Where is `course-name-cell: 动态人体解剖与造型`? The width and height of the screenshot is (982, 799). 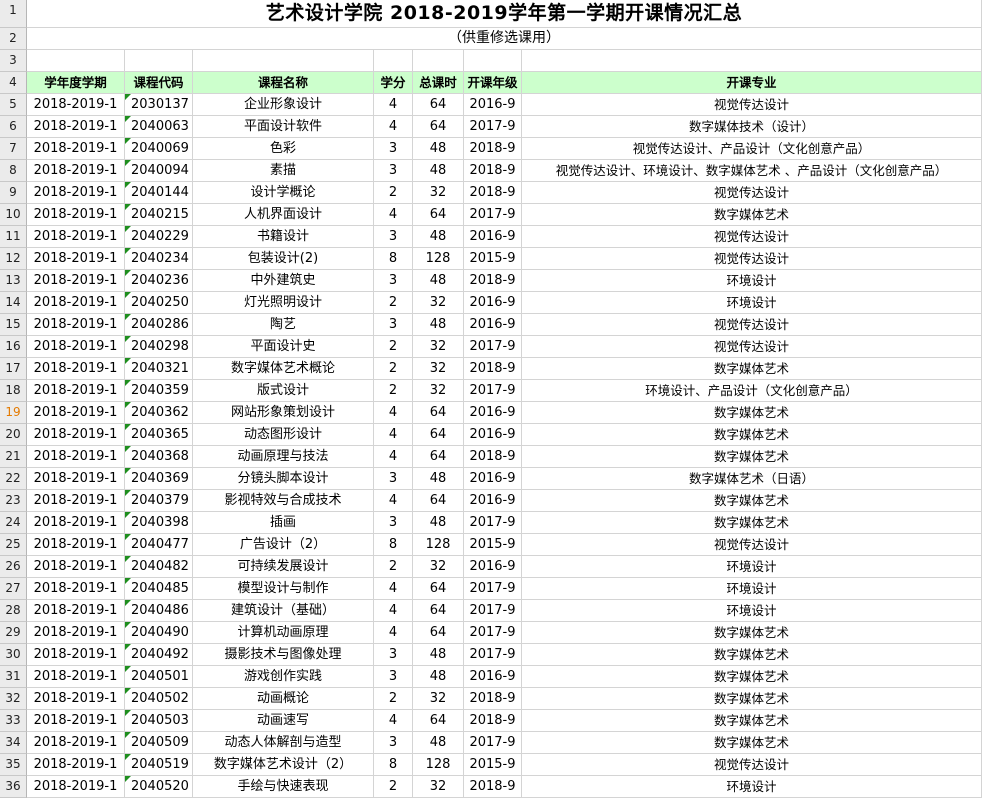
course-name-cell: 动态人体解剖与造型 is located at coordinates (283, 743).